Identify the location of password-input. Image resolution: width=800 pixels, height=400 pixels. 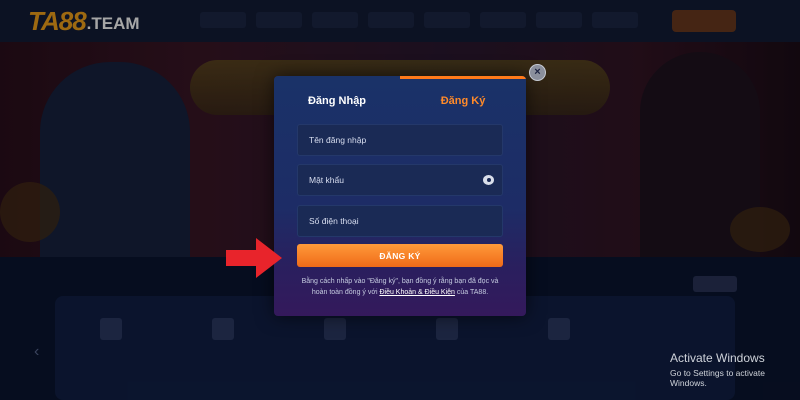
(400, 180).